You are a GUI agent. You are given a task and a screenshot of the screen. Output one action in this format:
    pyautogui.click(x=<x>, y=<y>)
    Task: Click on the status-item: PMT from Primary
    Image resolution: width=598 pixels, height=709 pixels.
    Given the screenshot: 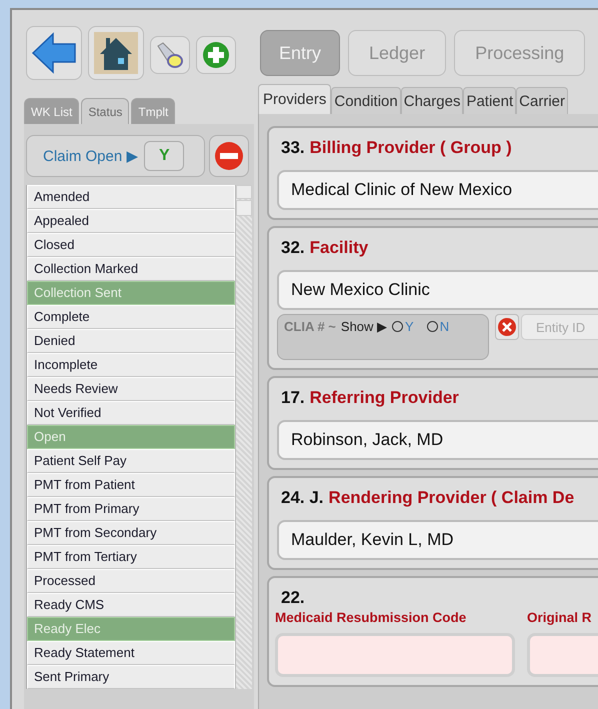 What is the action you would take?
    pyautogui.click(x=131, y=509)
    